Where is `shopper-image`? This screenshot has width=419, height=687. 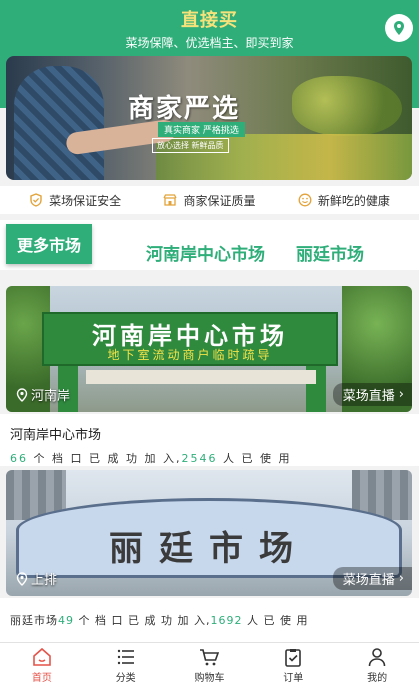 shopper-image is located at coordinates (59, 123).